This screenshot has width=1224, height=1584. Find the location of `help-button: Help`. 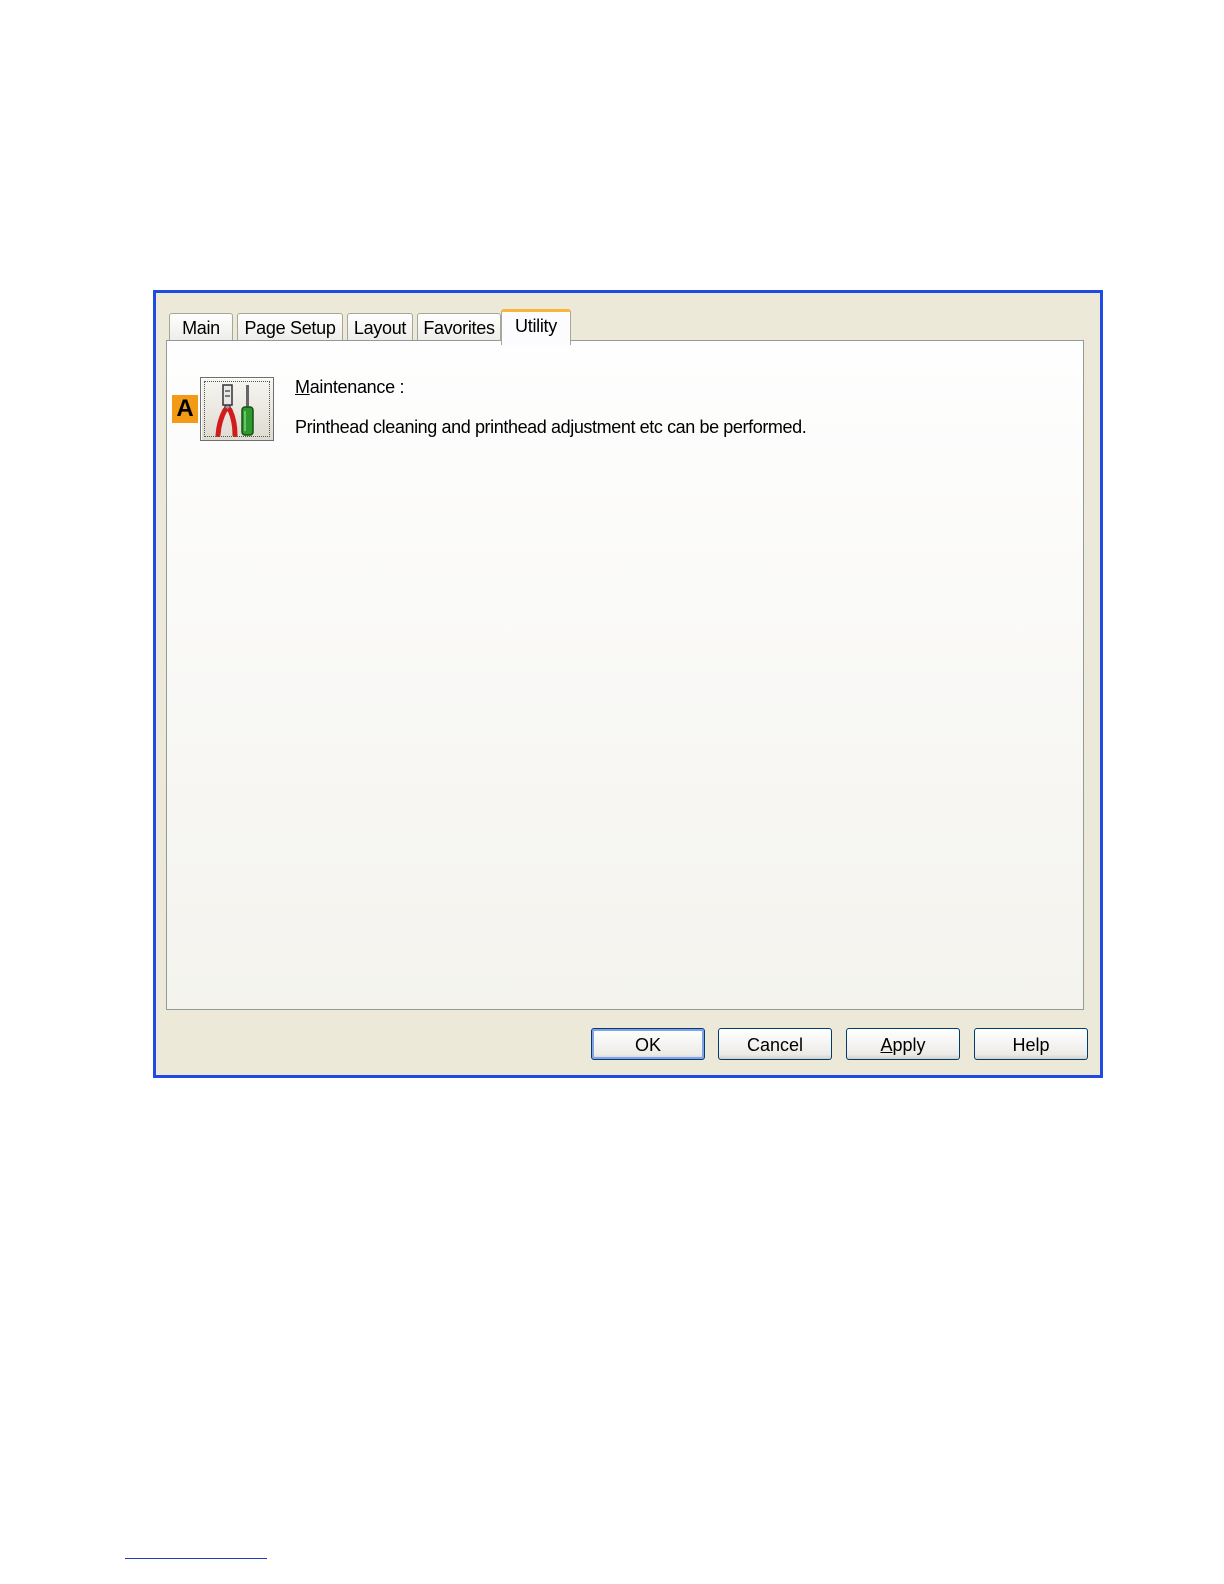

help-button: Help is located at coordinates (1031, 1044).